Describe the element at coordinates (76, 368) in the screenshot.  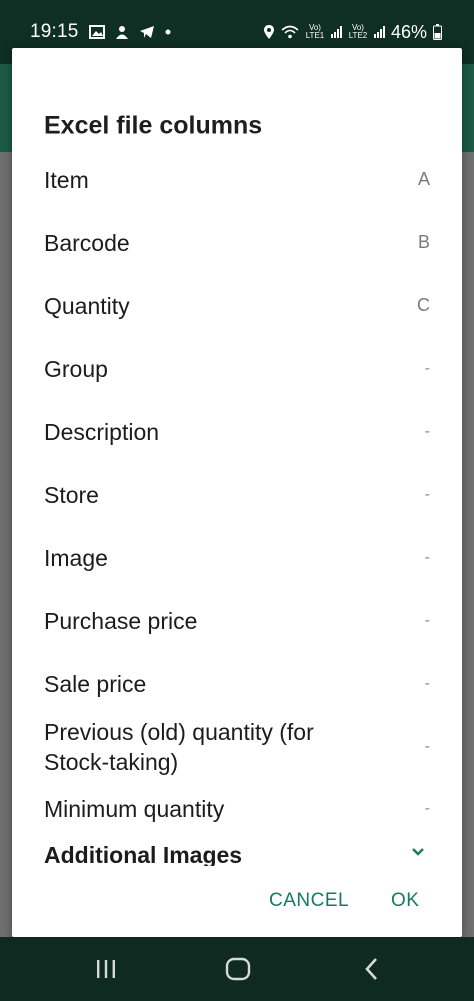
I see `column-label: Group` at that location.